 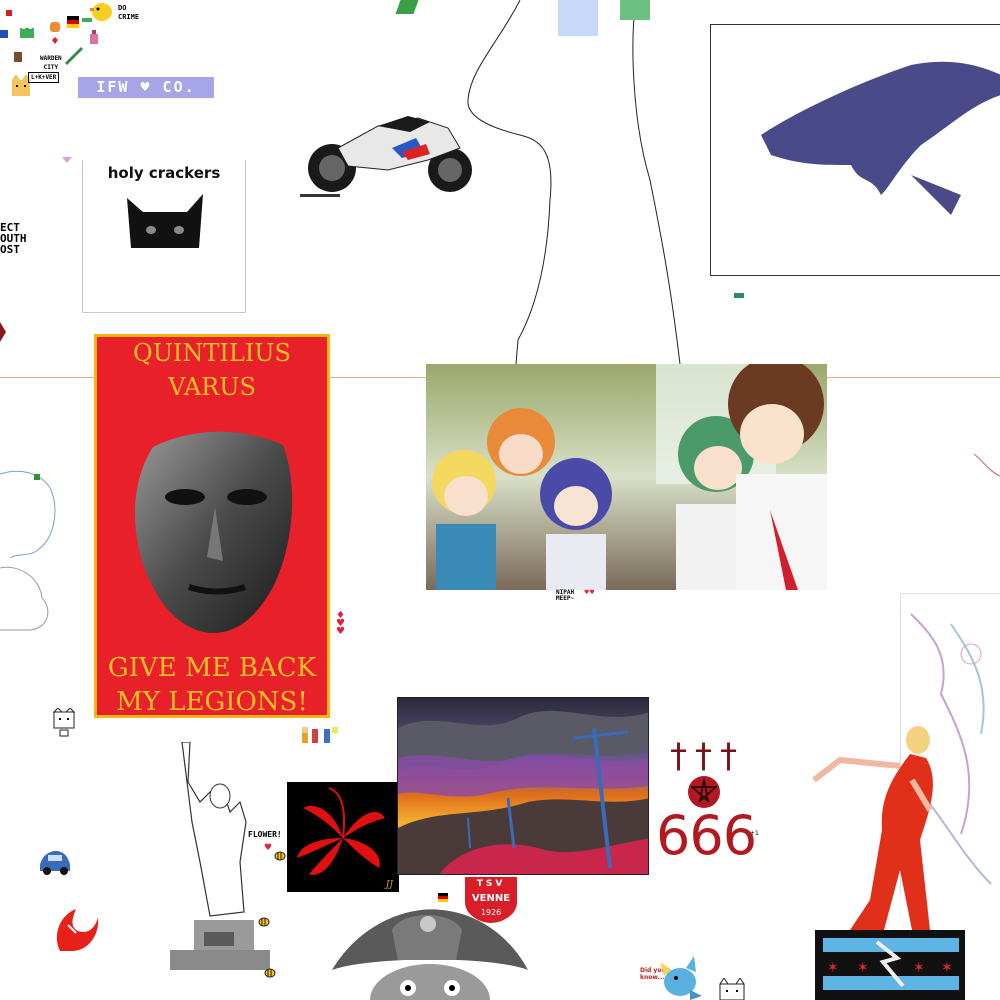 I want to click on sunset-landscape-image, so click(x=523, y=786).